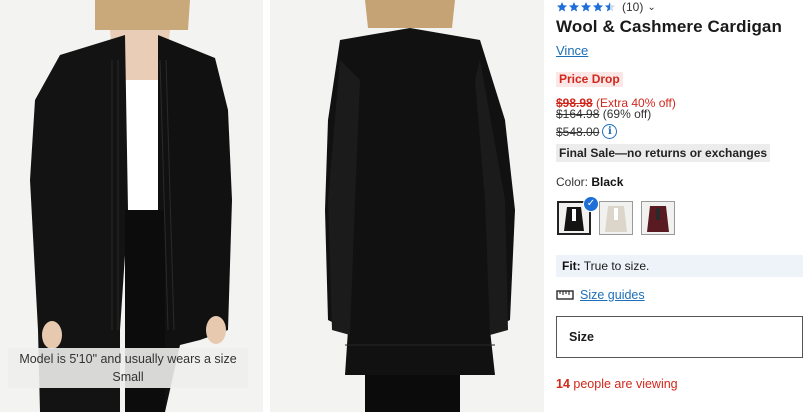 Image resolution: width=803 pixels, height=412 pixels. I want to click on review-count: (10), so click(633, 7).